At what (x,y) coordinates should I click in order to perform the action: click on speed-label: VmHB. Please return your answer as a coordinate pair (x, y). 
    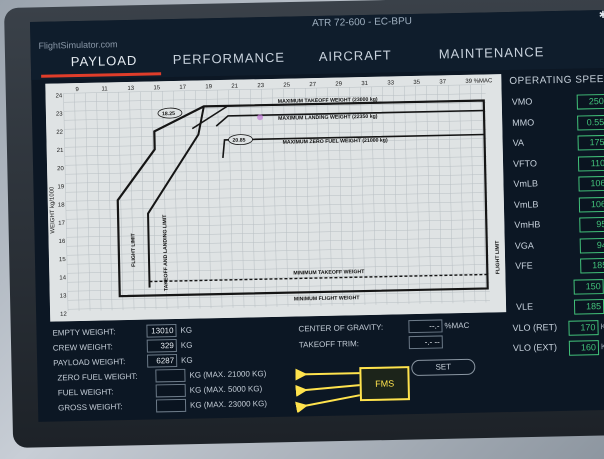
    Looking at the image, I should click on (527, 224).